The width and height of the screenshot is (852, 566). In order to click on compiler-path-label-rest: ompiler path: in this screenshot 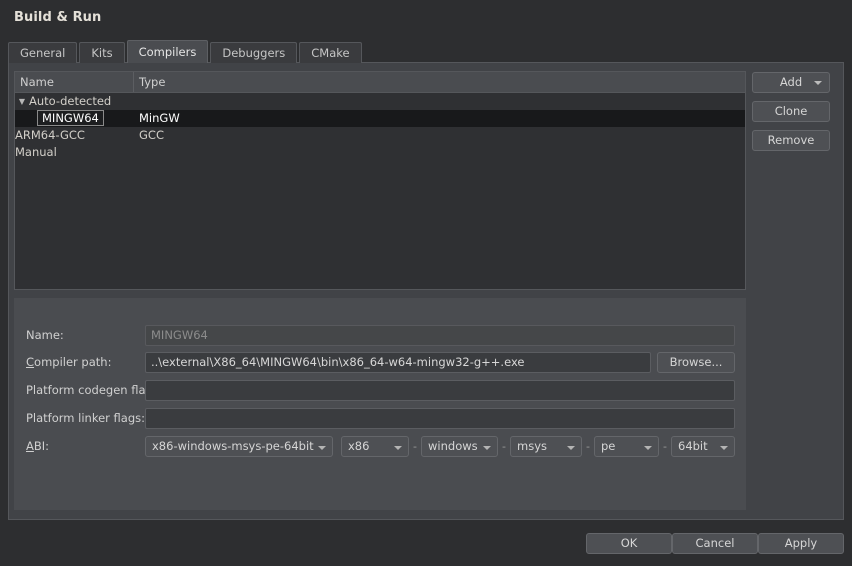, I will do `click(73, 362)`.